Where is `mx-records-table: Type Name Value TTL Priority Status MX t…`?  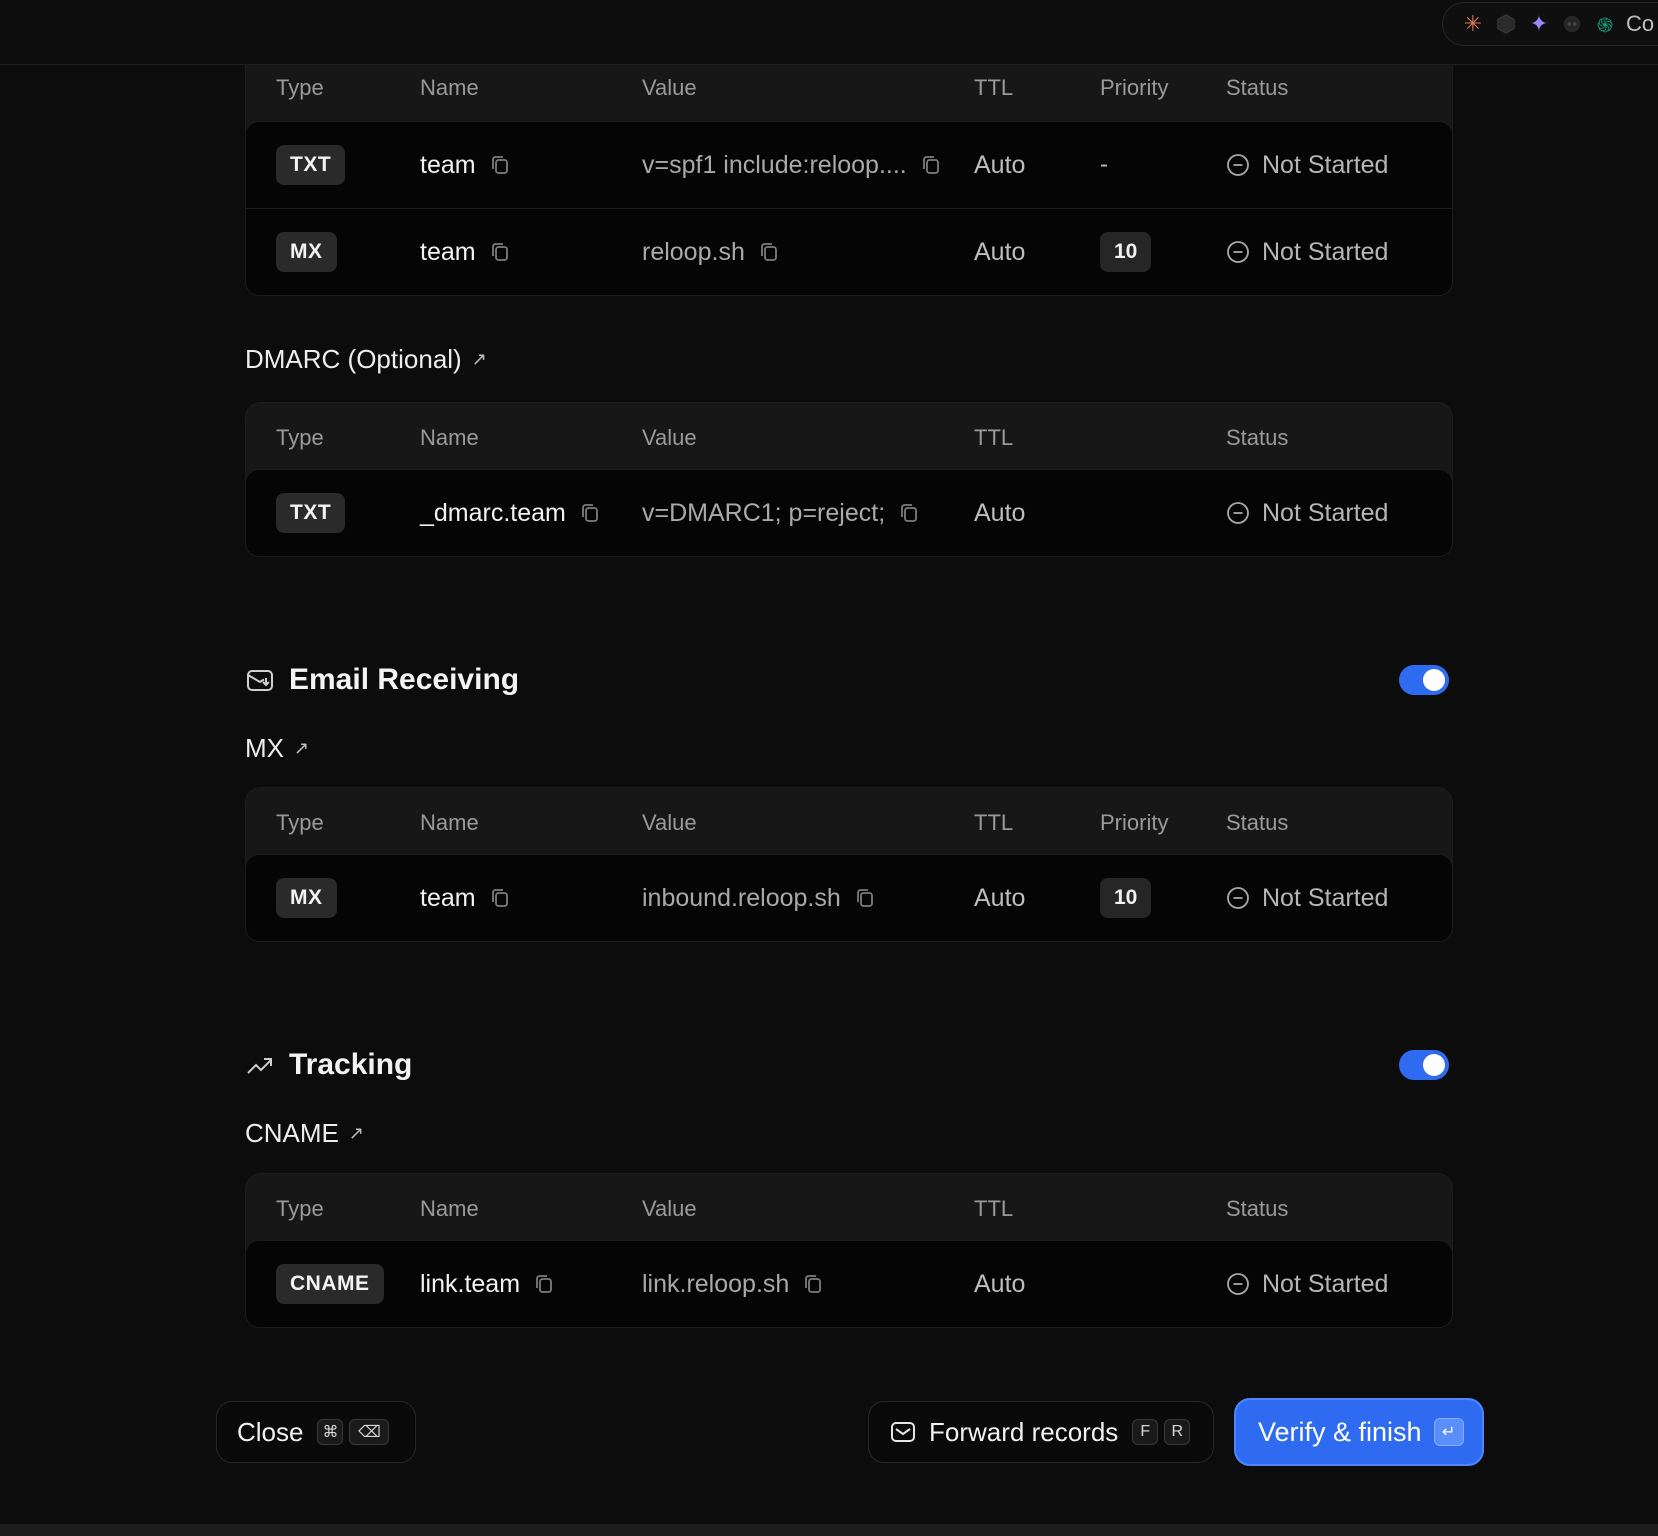
mx-records-table: Type Name Value TTL Priority Status MX t… is located at coordinates (849, 864).